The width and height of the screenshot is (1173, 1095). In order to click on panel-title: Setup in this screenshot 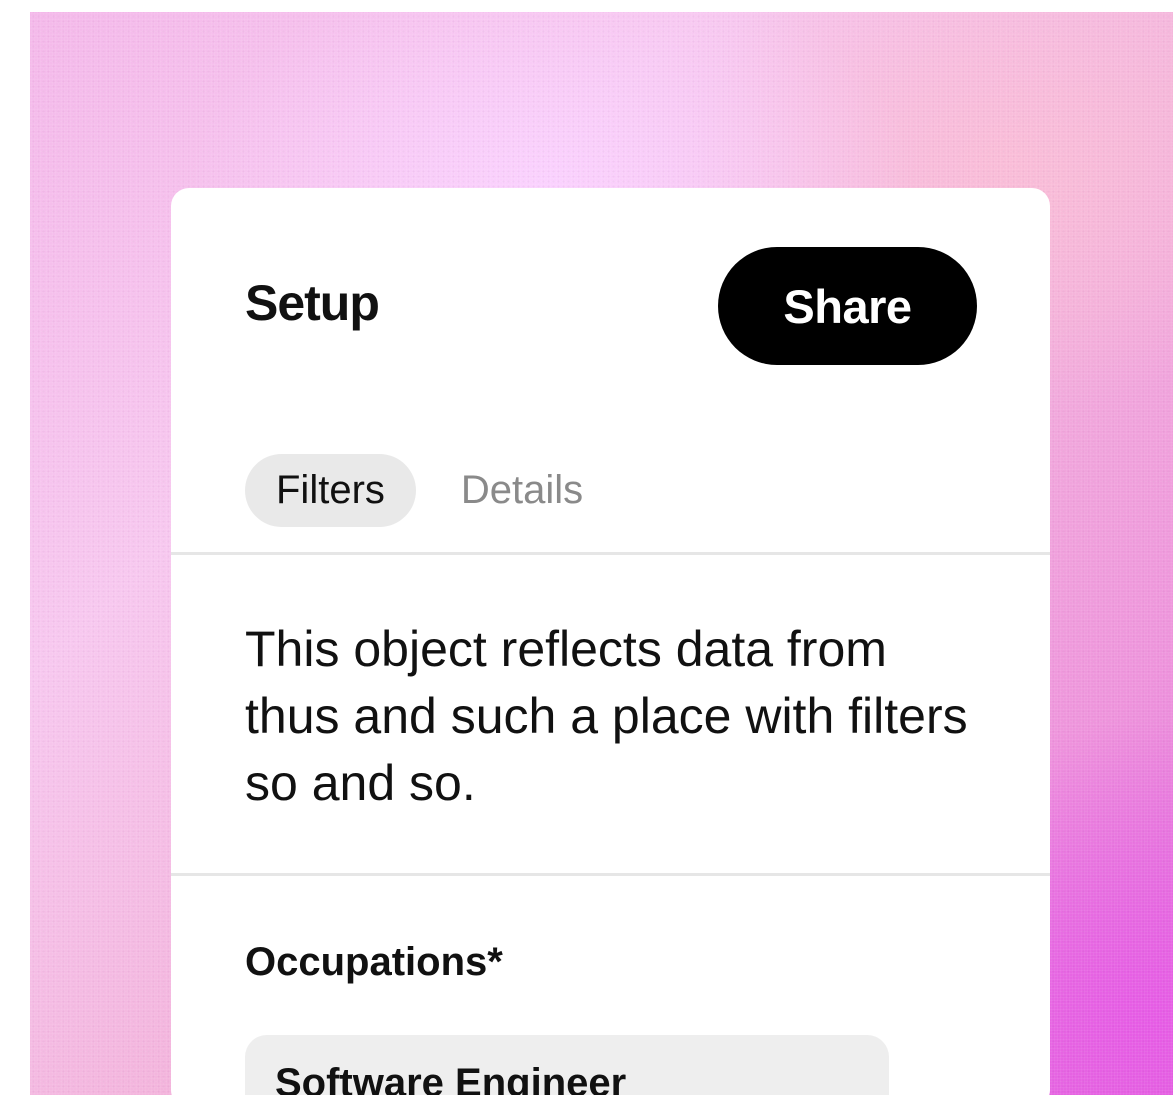, I will do `click(312, 303)`.